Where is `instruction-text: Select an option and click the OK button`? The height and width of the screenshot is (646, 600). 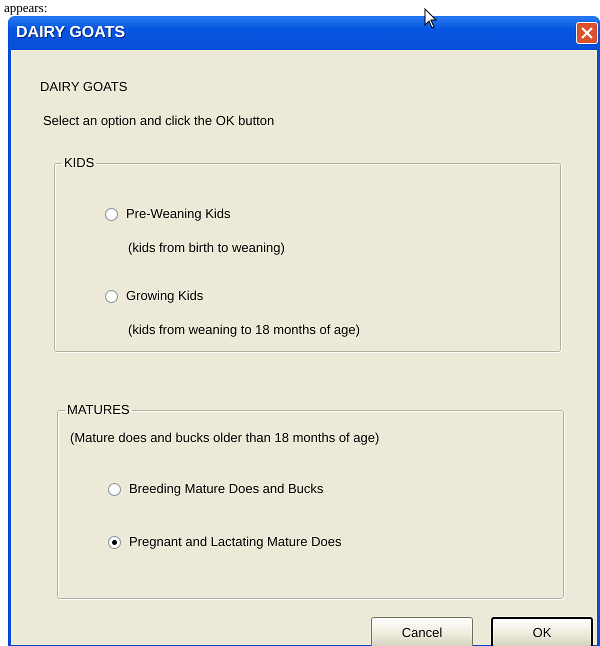 instruction-text: Select an option and click the OK button is located at coordinates (159, 121).